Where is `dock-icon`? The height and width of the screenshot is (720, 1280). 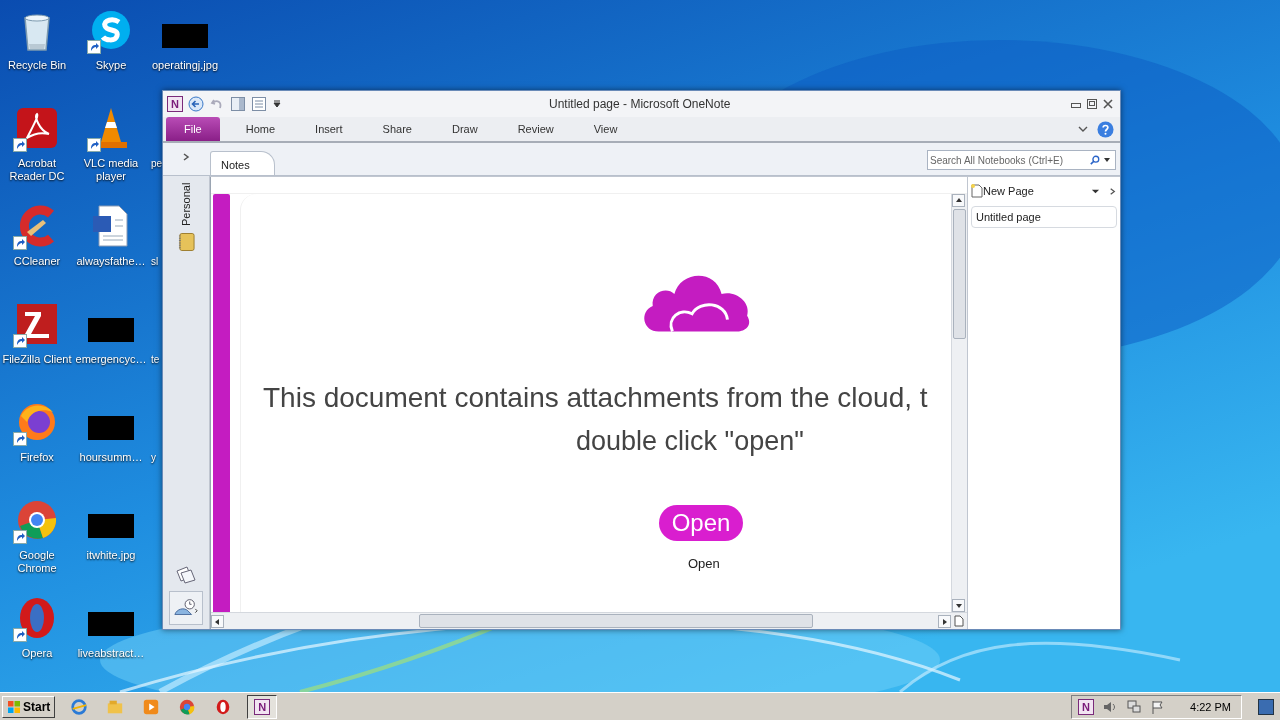 dock-icon is located at coordinates (238, 104).